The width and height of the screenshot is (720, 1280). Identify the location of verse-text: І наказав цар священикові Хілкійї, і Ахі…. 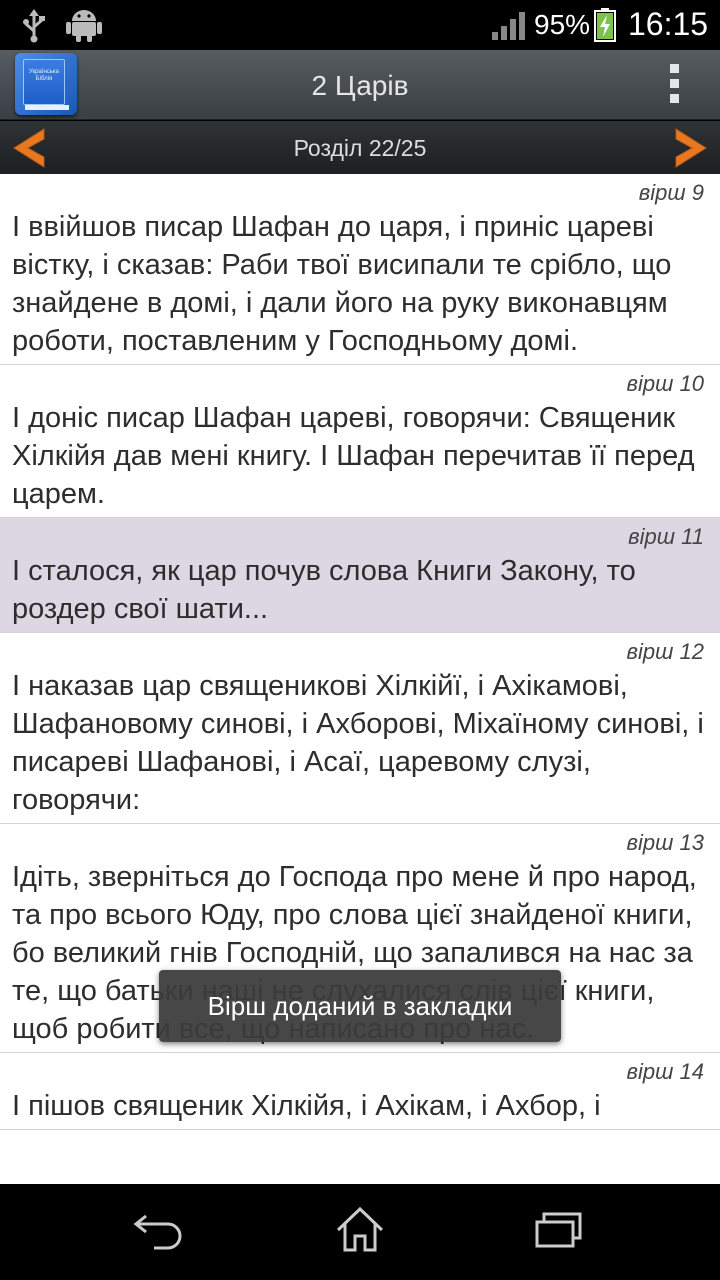
(358, 743).